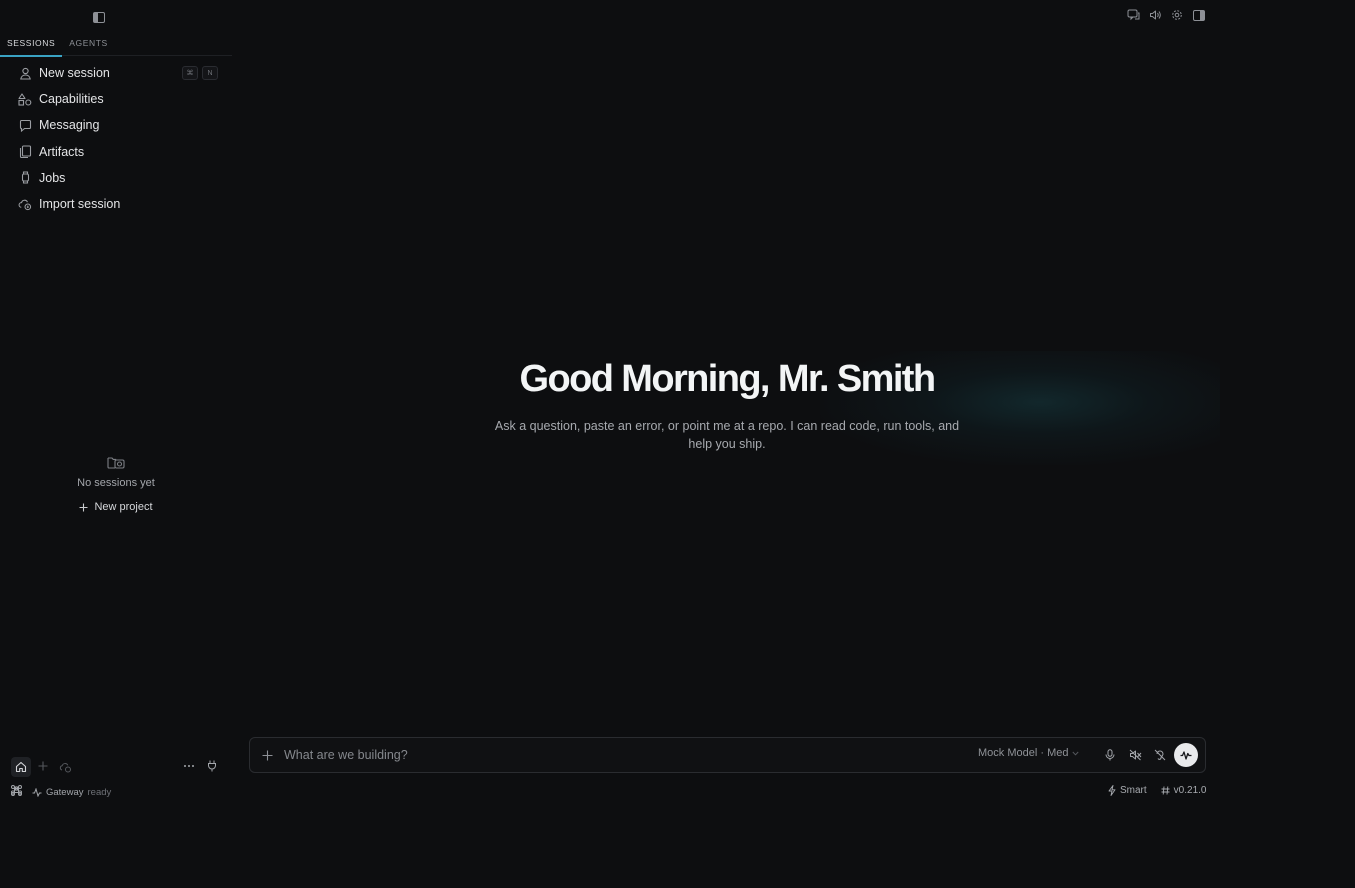  I want to click on shapes-icon, so click(25, 99).